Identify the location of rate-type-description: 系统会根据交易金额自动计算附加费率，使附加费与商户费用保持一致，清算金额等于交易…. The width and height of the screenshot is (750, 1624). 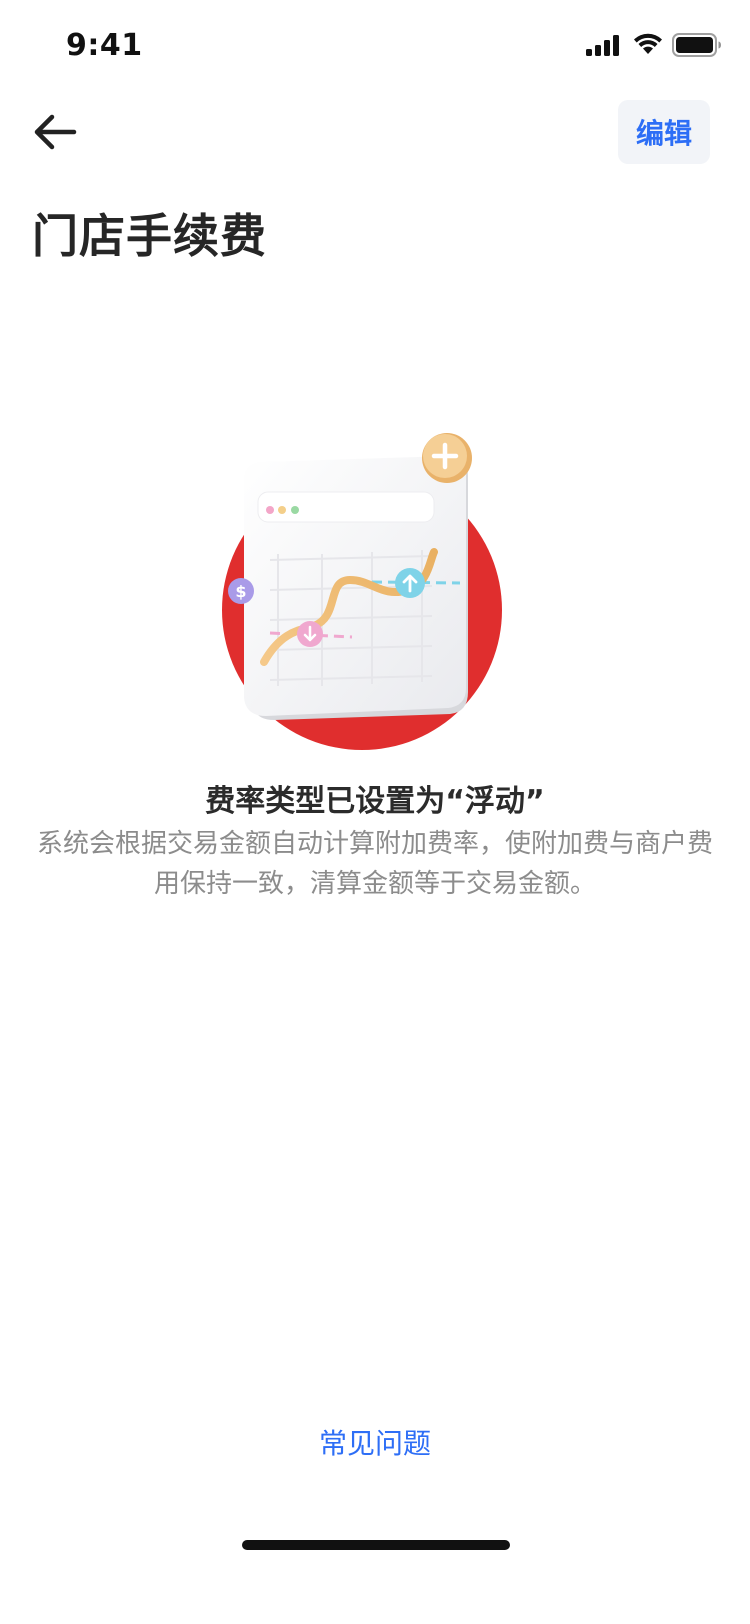
(374, 864).